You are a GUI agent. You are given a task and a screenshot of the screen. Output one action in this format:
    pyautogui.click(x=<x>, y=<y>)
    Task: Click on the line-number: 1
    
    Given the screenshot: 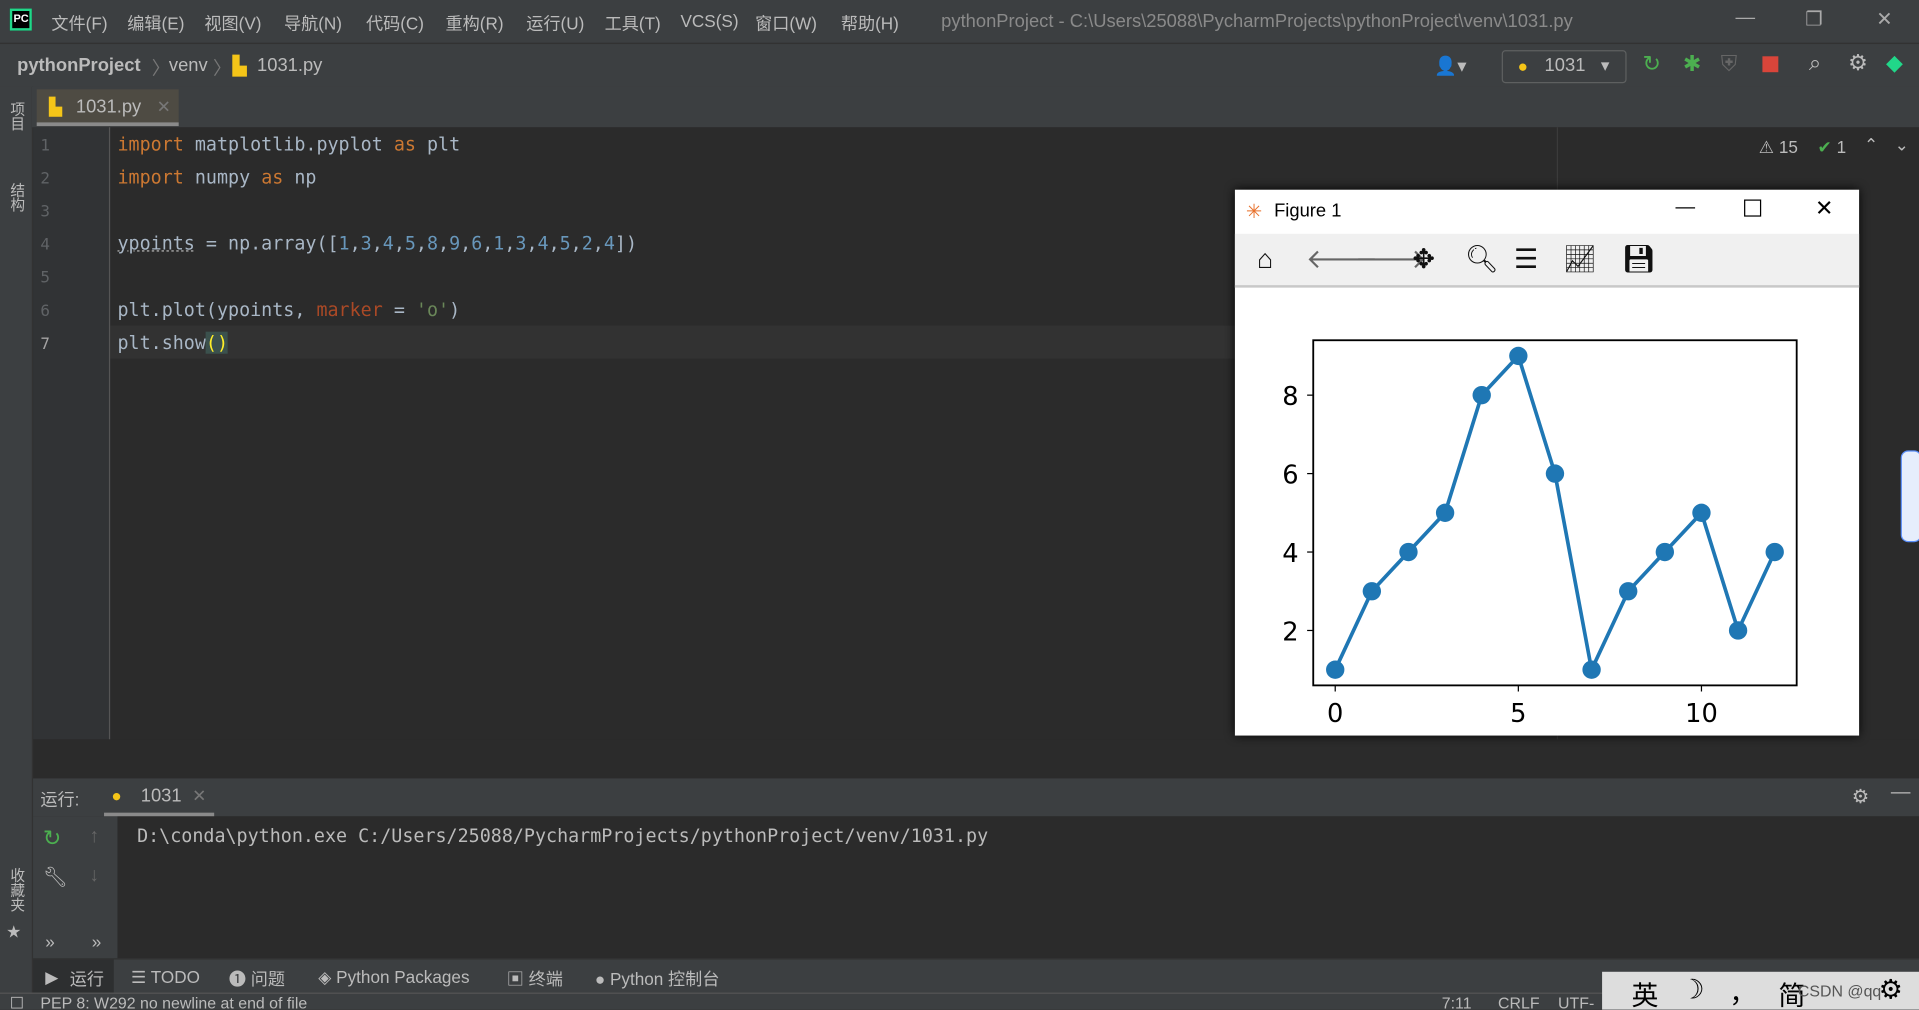 What is the action you would take?
    pyautogui.click(x=45, y=146)
    